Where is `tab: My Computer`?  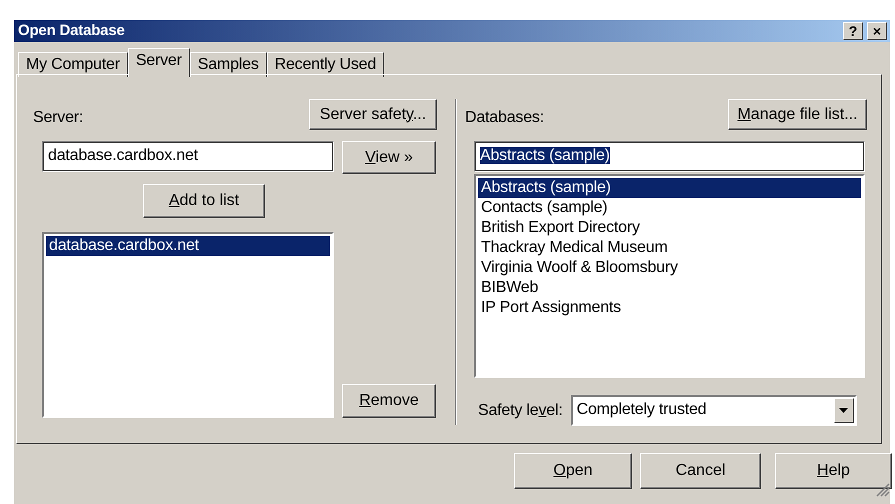 tab: My Computer is located at coordinates (73, 64).